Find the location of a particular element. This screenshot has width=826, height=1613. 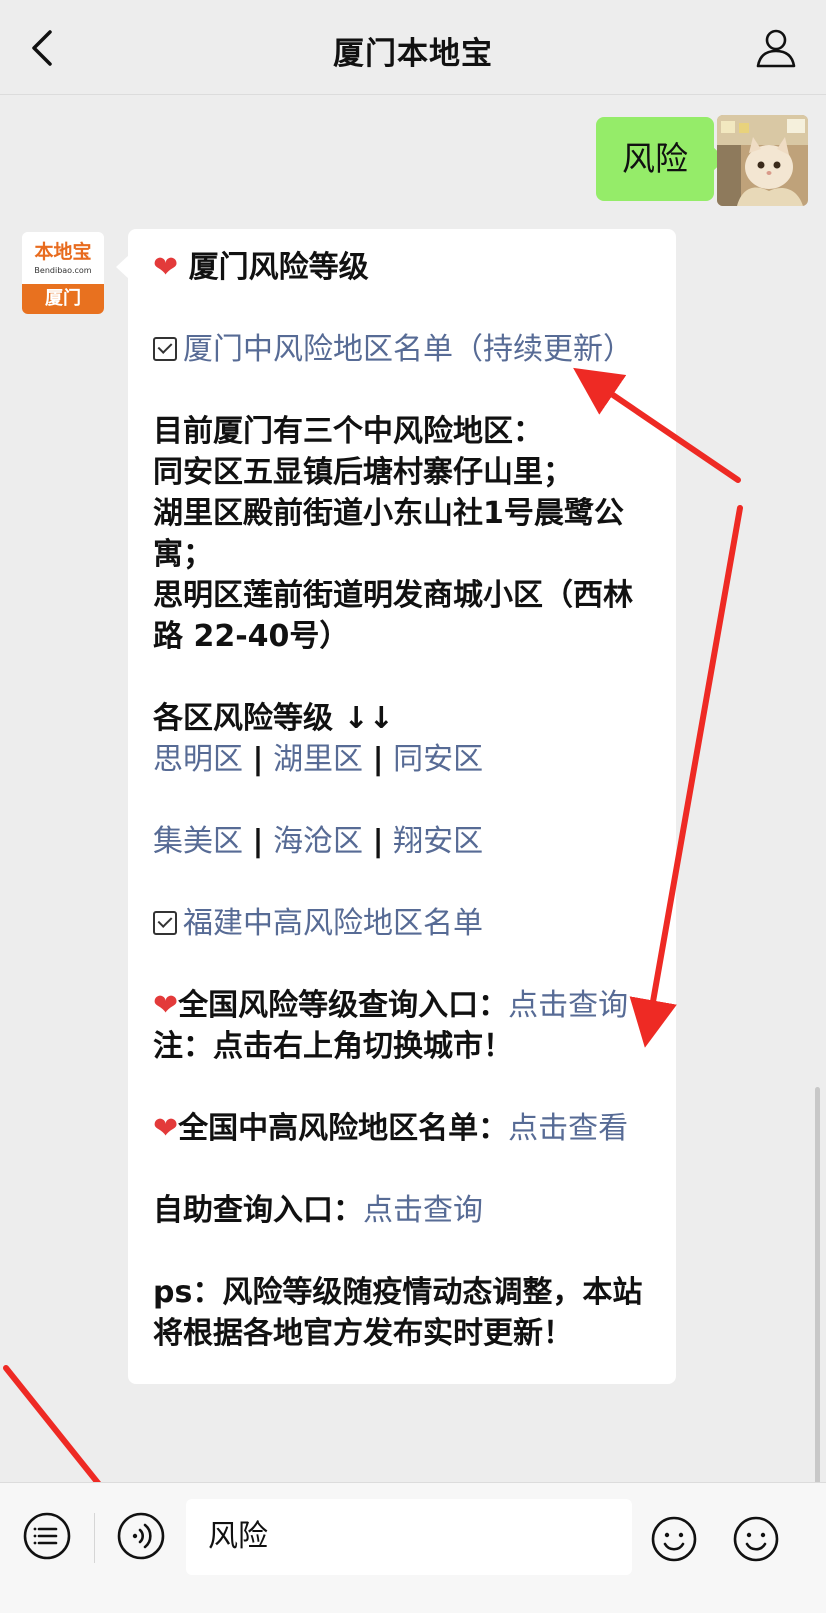

nav-bar: 厦门本地宝 is located at coordinates (413, 47).